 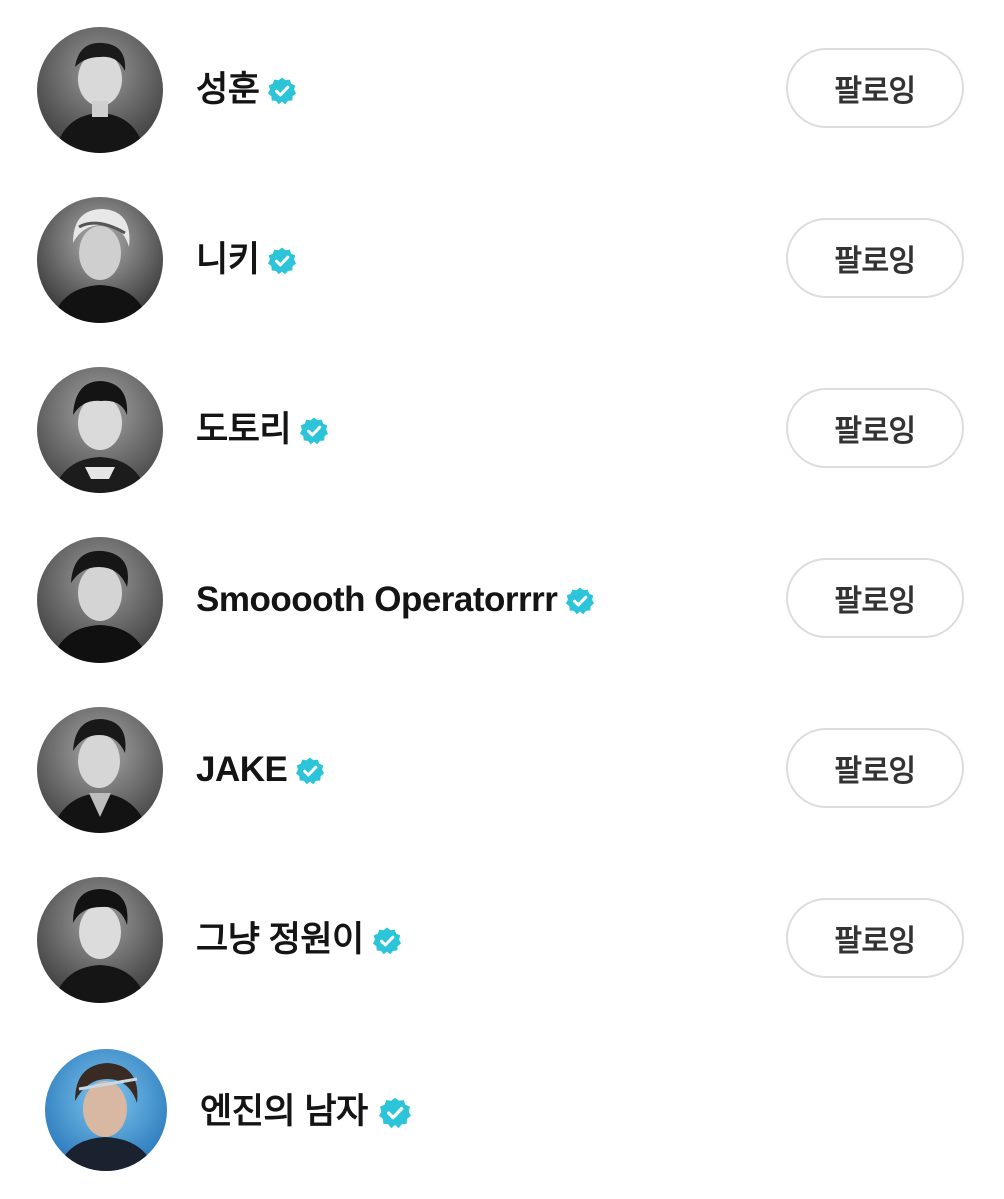 I want to click on username-wrap: 도토리, so click(x=262, y=430).